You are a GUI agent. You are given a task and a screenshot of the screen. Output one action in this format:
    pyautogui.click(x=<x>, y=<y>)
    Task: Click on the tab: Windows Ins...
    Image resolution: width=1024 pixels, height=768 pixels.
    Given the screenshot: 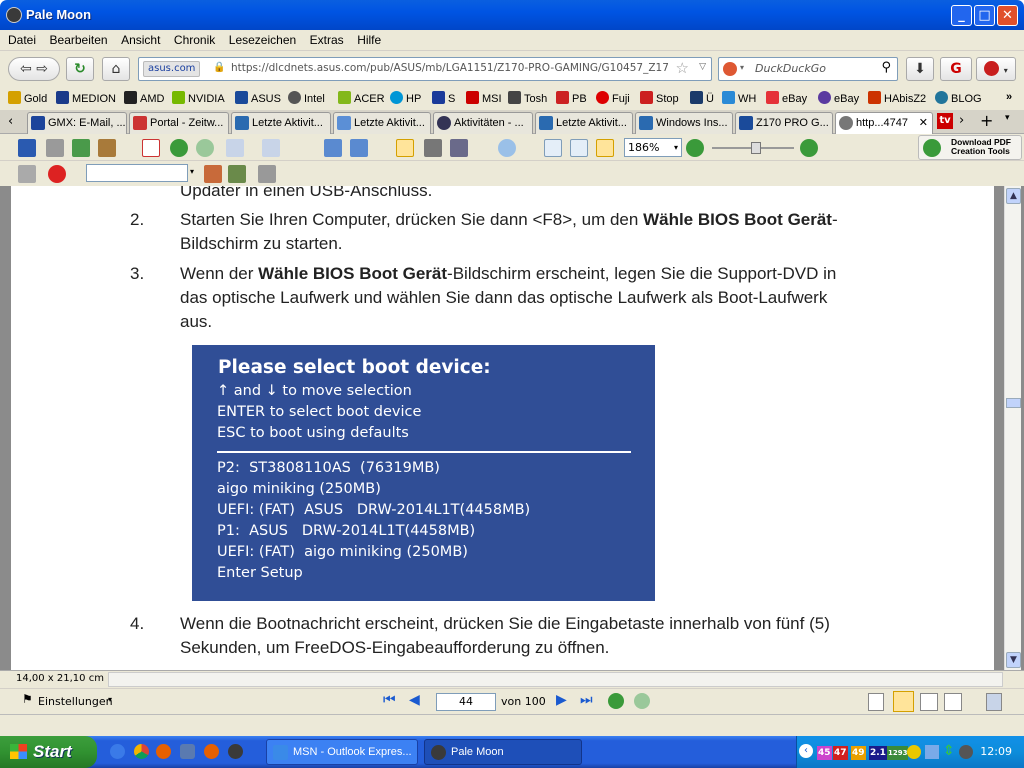 What is the action you would take?
    pyautogui.click(x=684, y=123)
    